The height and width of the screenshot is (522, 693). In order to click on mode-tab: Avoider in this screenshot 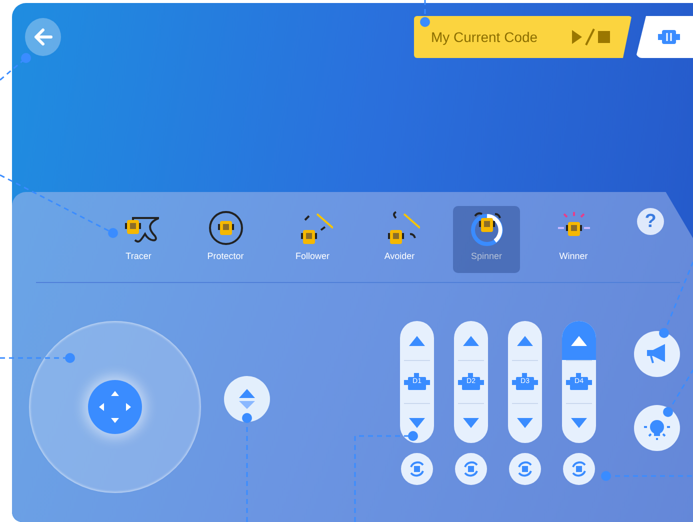, I will do `click(399, 239)`.